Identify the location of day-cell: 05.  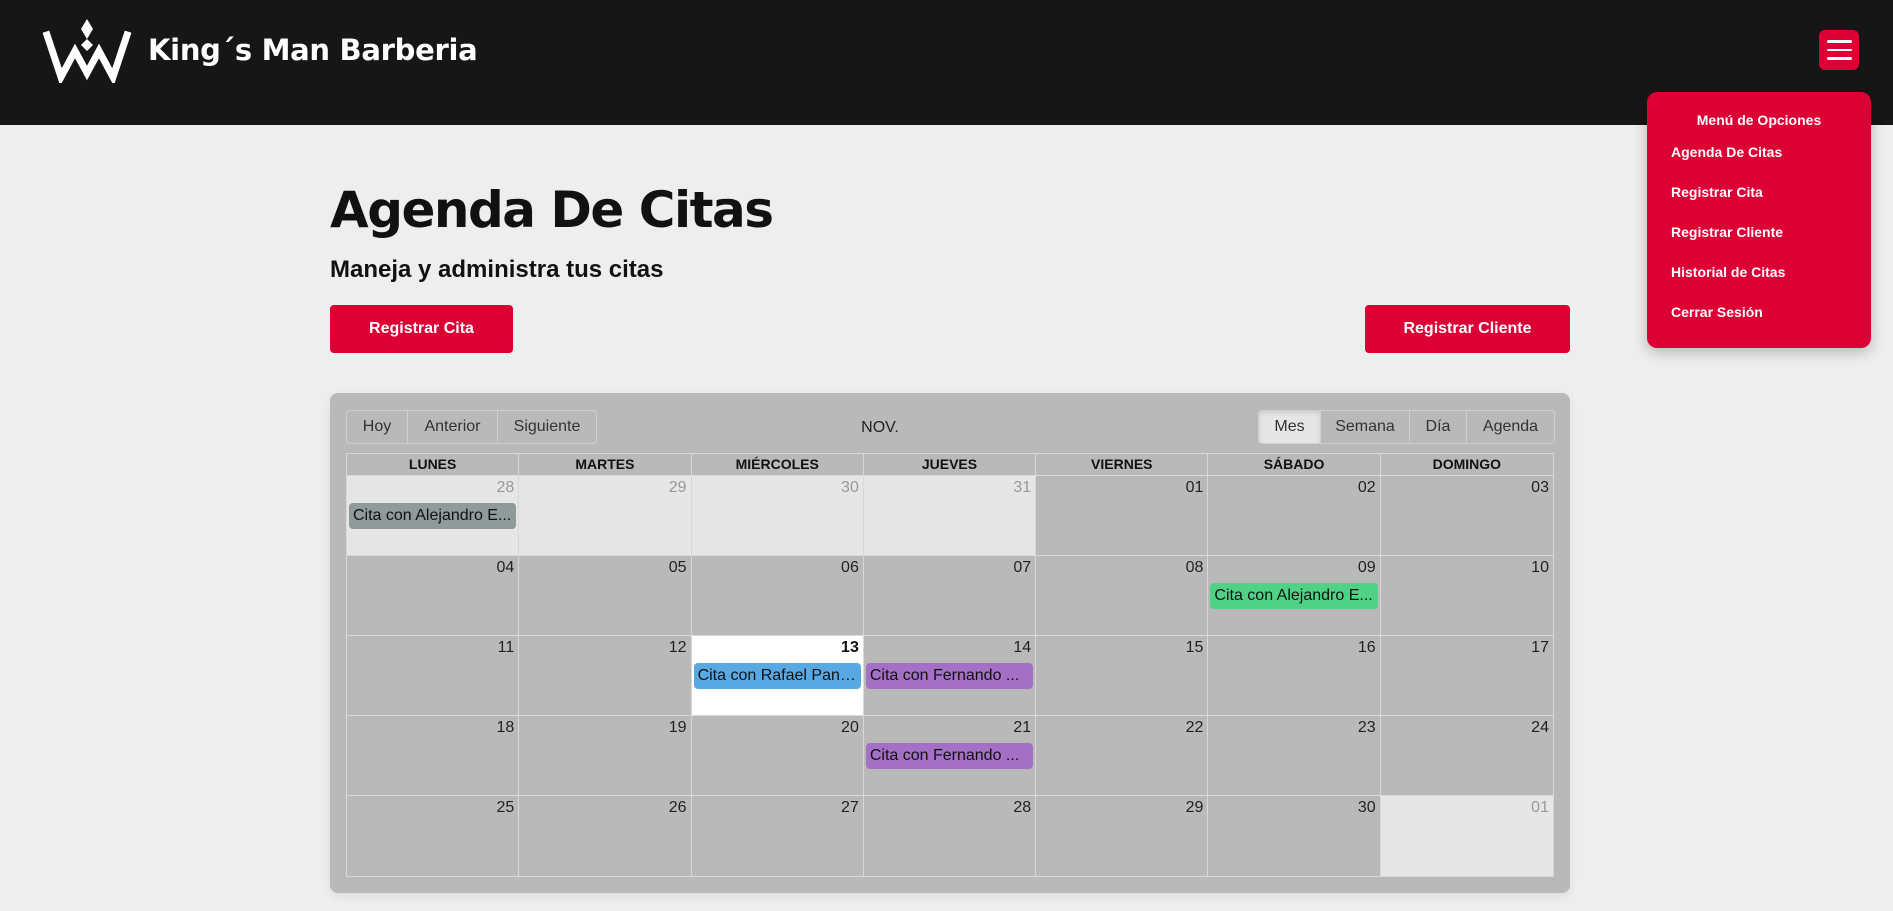
(605, 595).